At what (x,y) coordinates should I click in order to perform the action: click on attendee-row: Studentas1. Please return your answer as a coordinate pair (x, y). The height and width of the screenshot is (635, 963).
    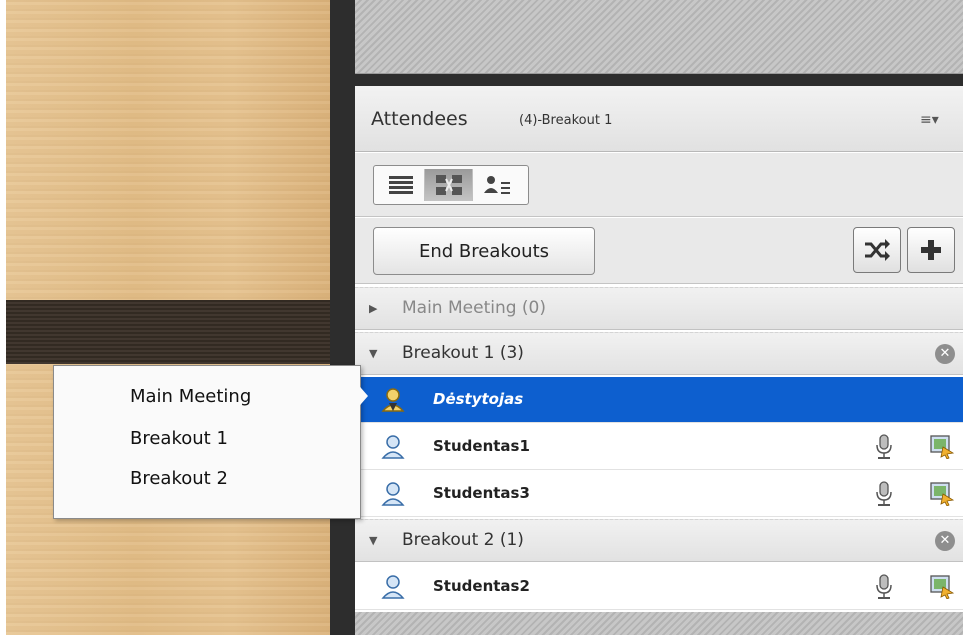
    Looking at the image, I should click on (659, 447).